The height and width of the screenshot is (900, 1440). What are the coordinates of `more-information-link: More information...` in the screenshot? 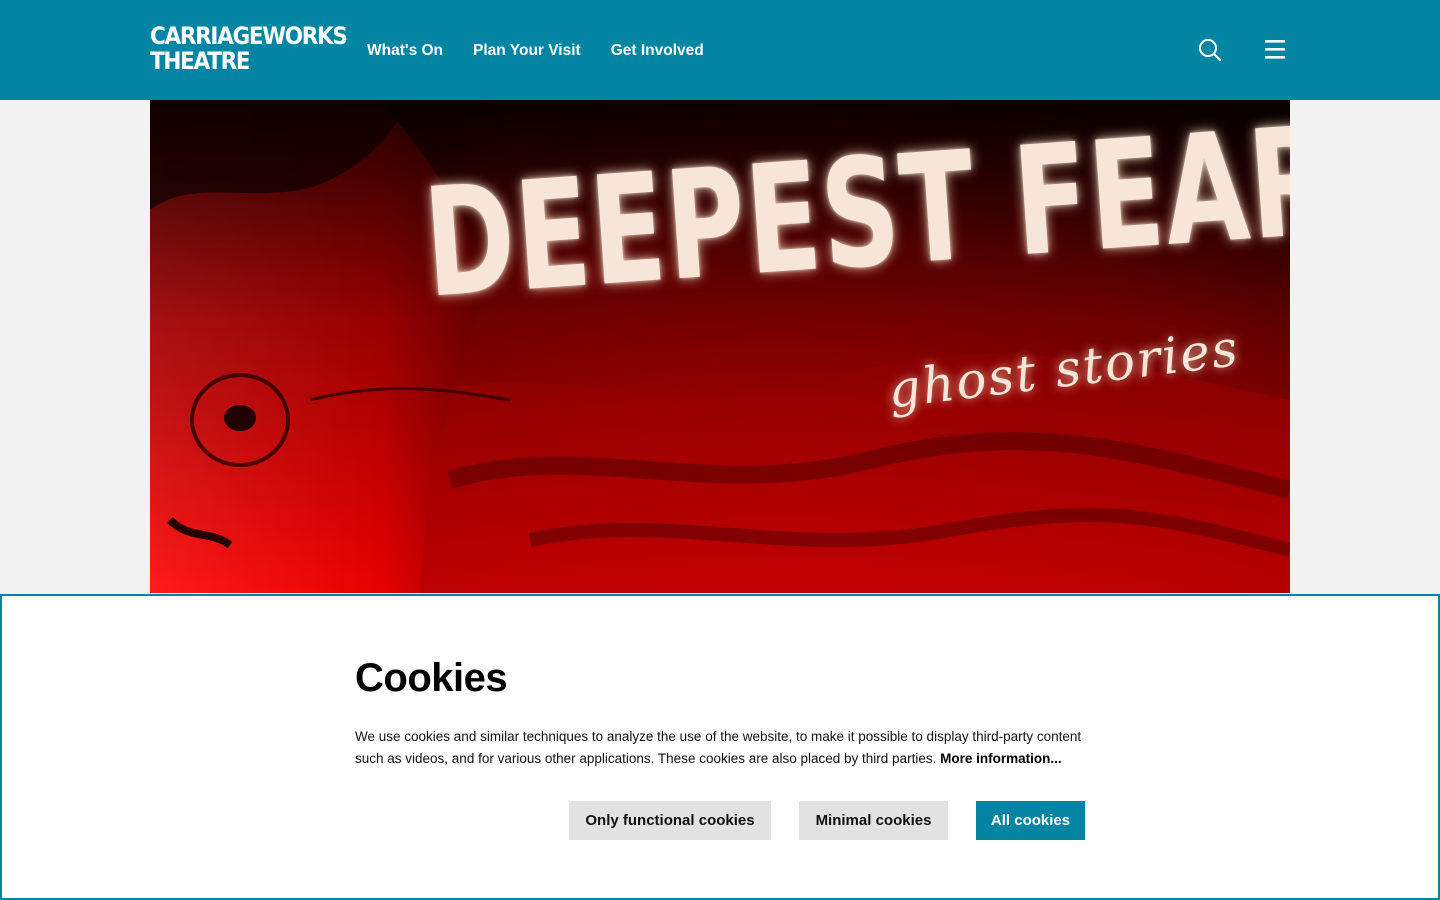 It's located at (1001, 758).